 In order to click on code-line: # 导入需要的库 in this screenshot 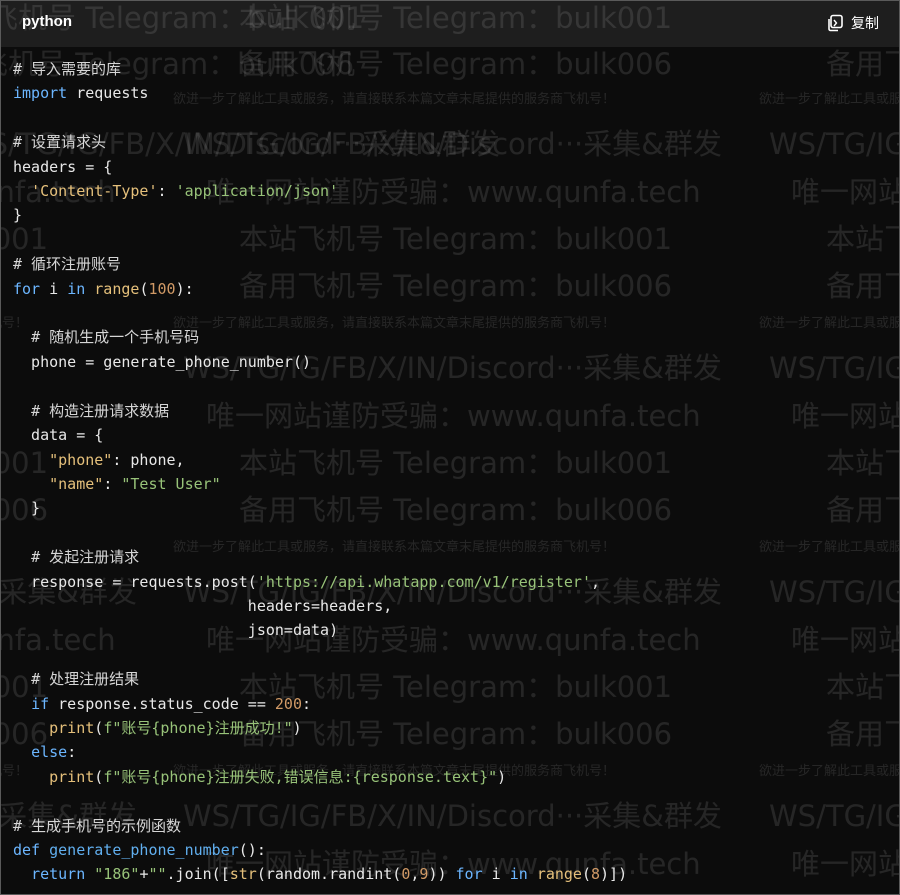, I will do `click(67, 69)`.